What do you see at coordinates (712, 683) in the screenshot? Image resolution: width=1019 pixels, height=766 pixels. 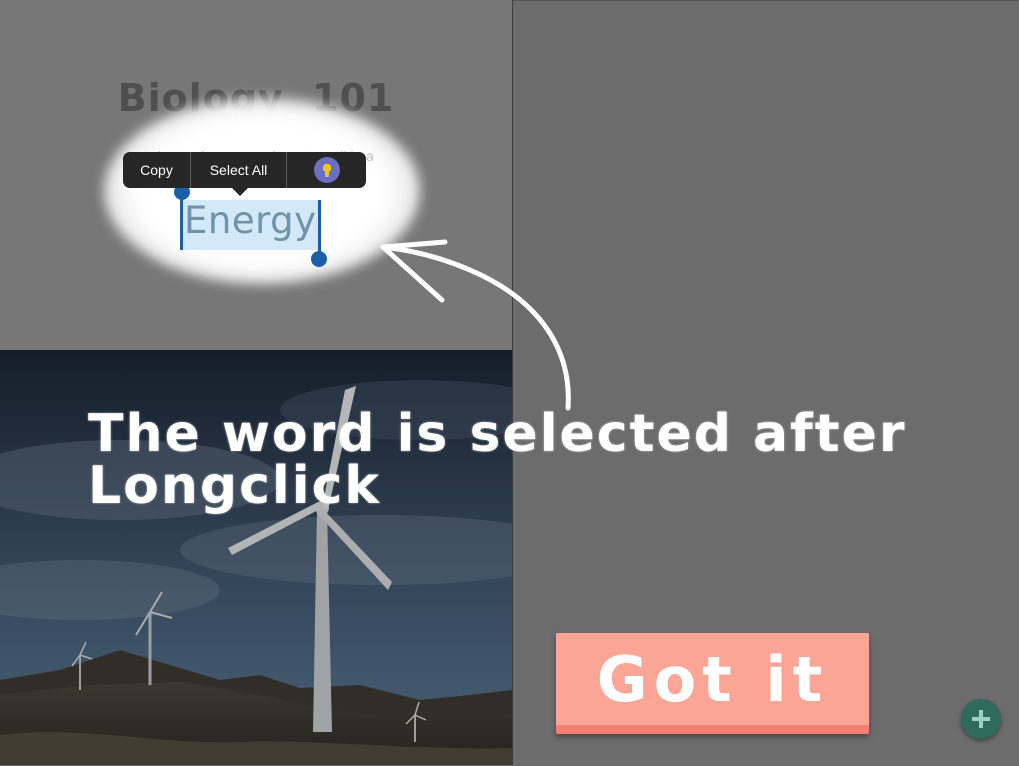 I see `got-it-button: Got it` at bounding box center [712, 683].